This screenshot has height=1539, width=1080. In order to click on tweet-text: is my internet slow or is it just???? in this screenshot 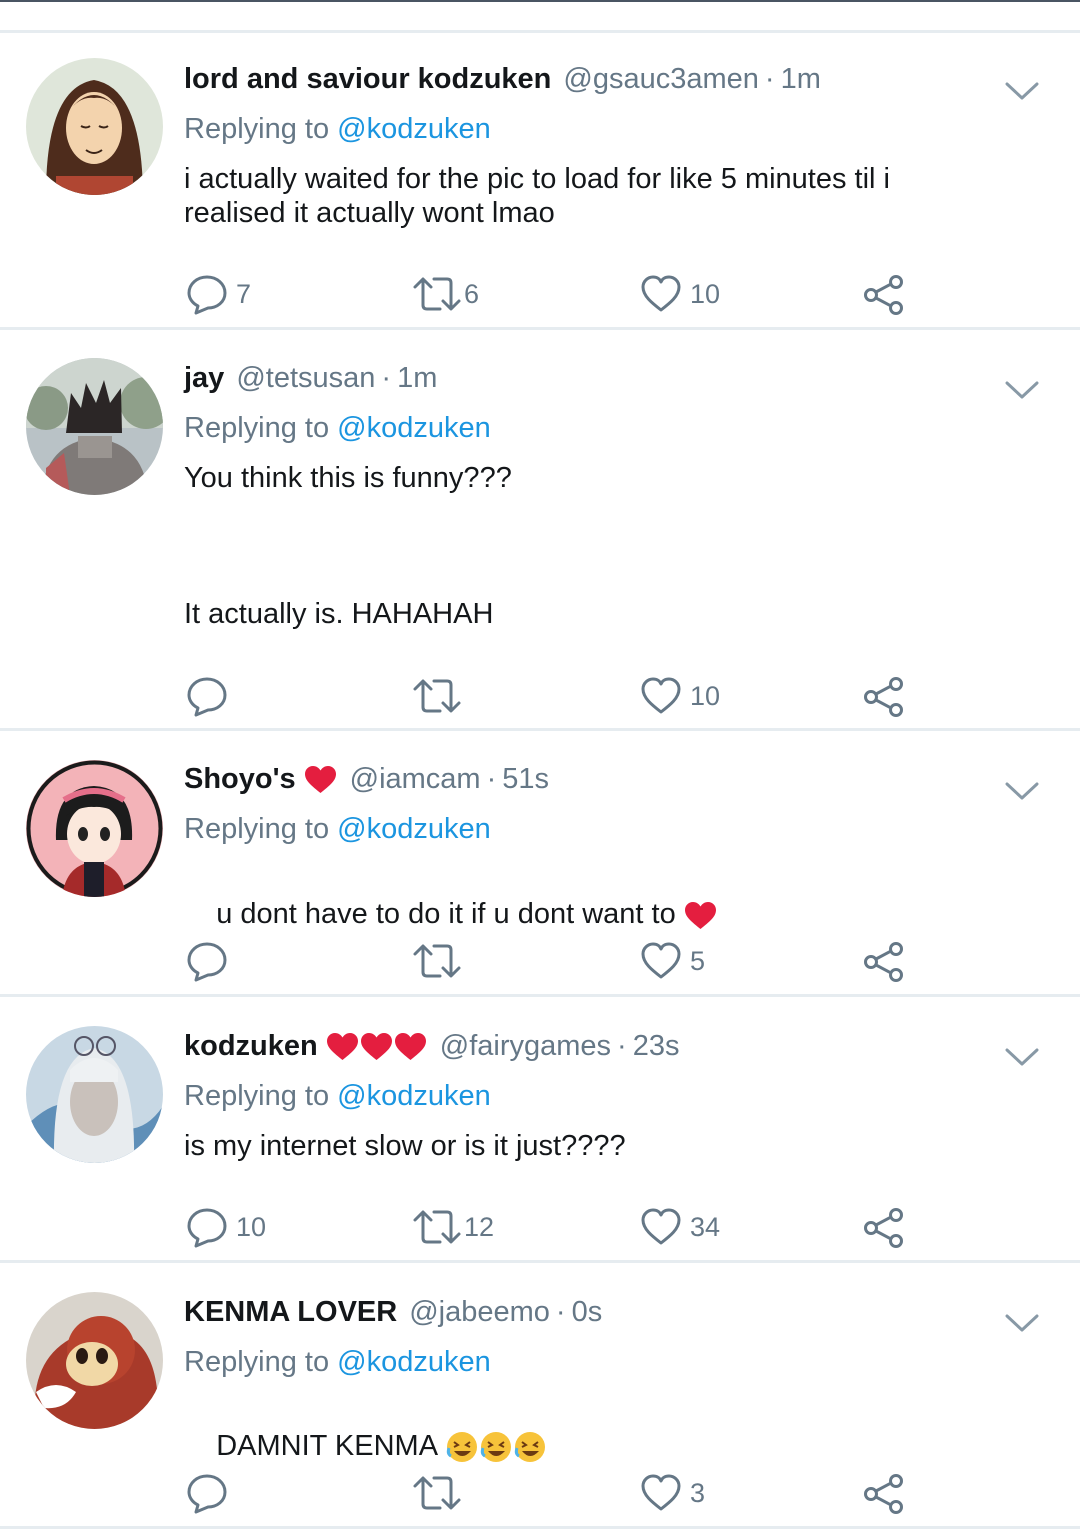, I will do `click(405, 1146)`.